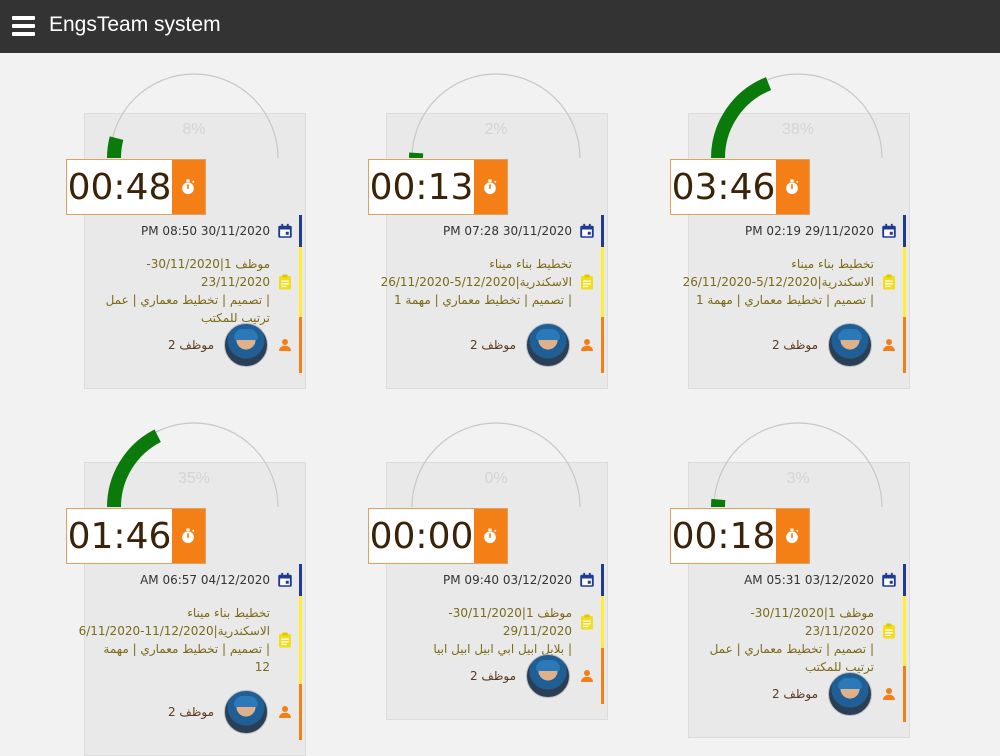 This screenshot has height=756, width=1000. I want to click on task-line: الاسكندرية|11/12/2020-6/11/2020, so click(174, 631).